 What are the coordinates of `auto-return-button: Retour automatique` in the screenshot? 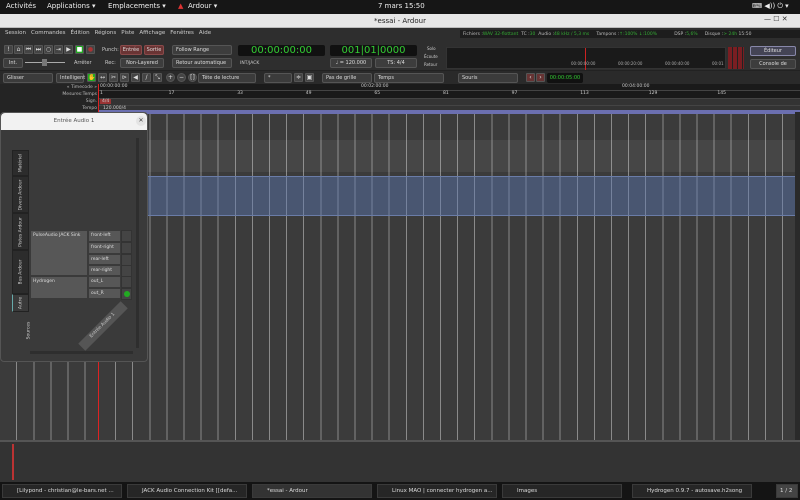 It's located at (202, 63).